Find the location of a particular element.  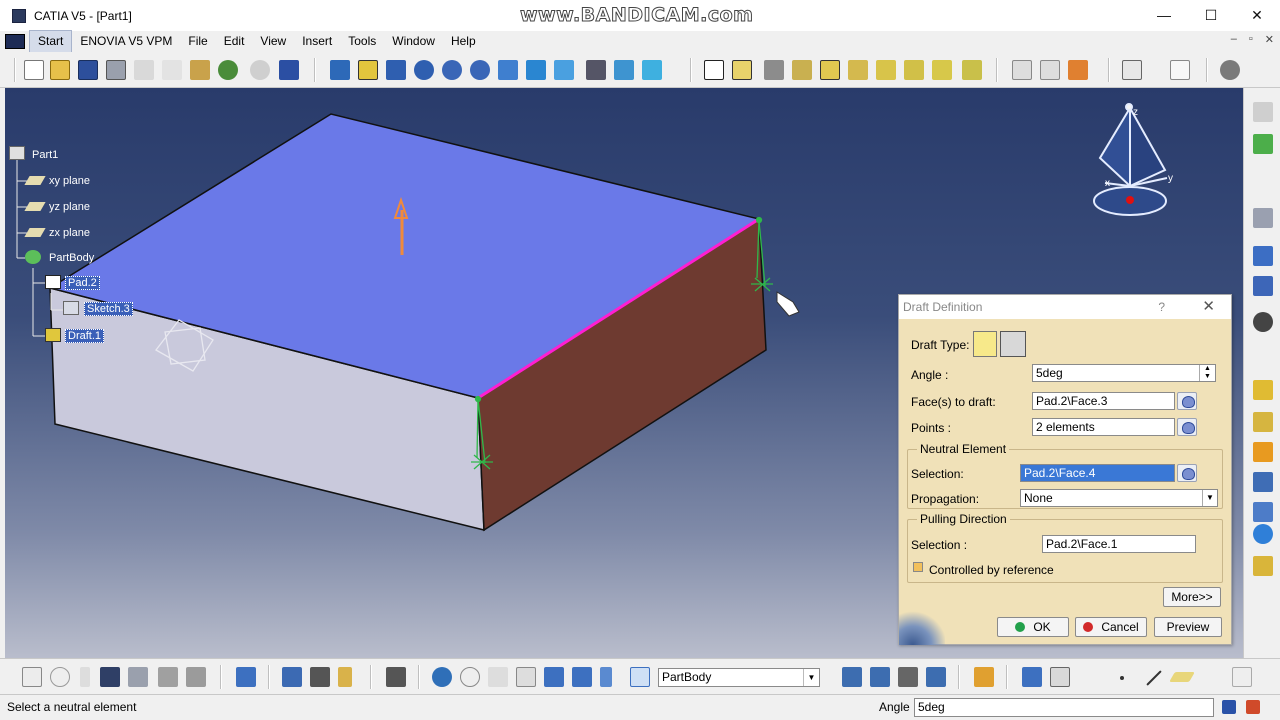

shell-icon is located at coordinates (972, 70).